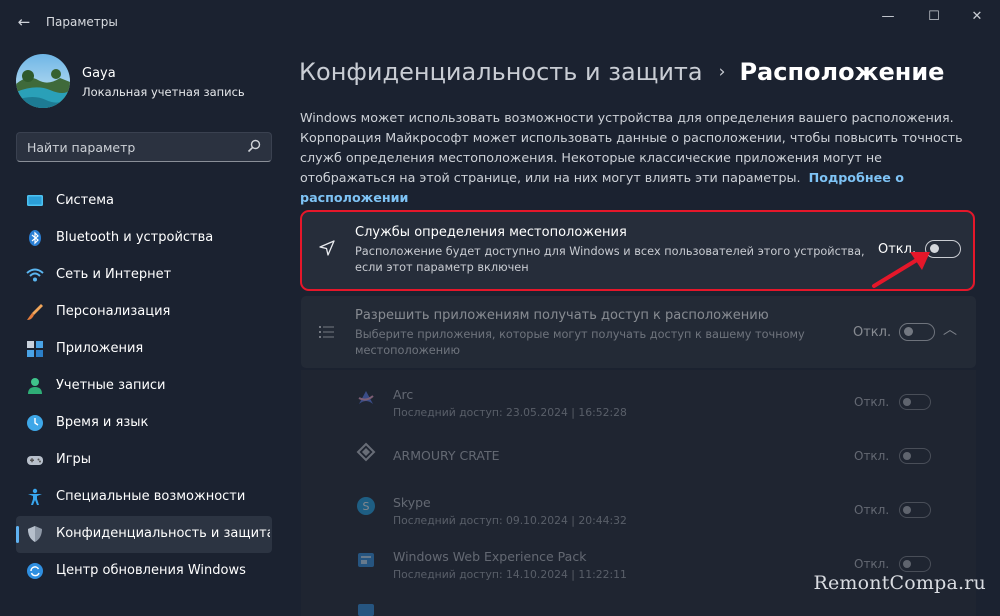 This screenshot has width=1000, height=616. I want to click on skype-icon: S, so click(366, 506).